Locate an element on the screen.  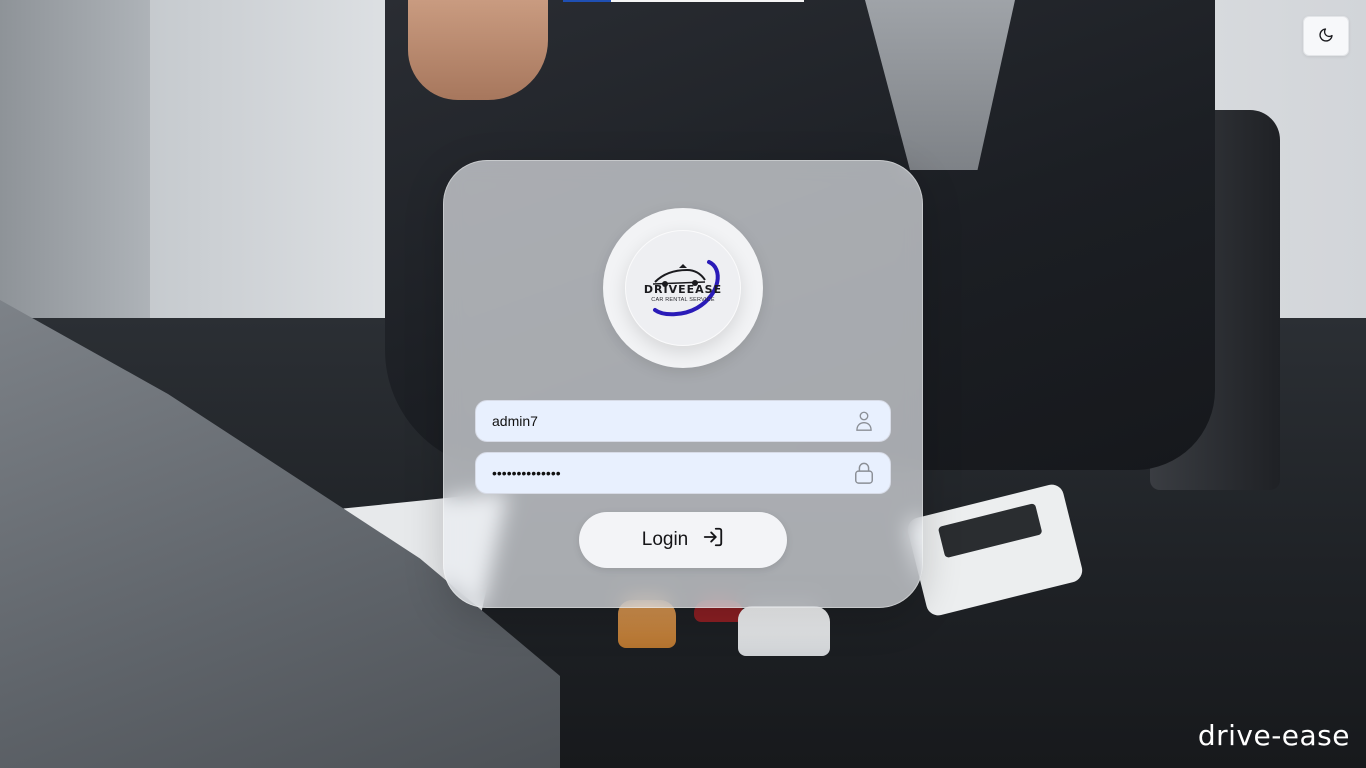
username-field is located at coordinates (683, 421).